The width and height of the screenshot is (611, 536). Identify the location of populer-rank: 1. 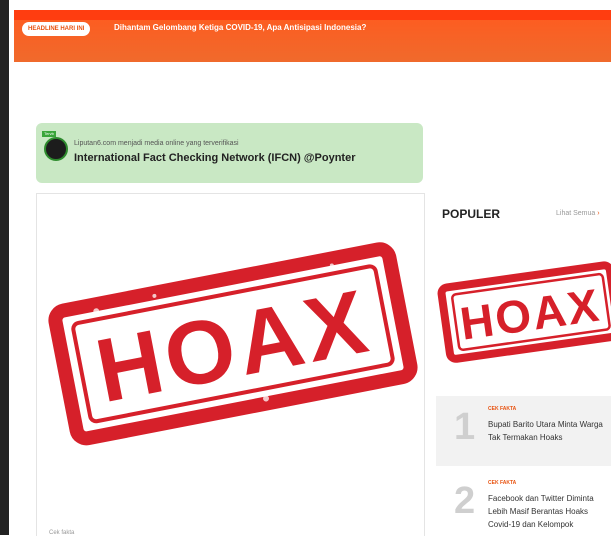
(465, 427).